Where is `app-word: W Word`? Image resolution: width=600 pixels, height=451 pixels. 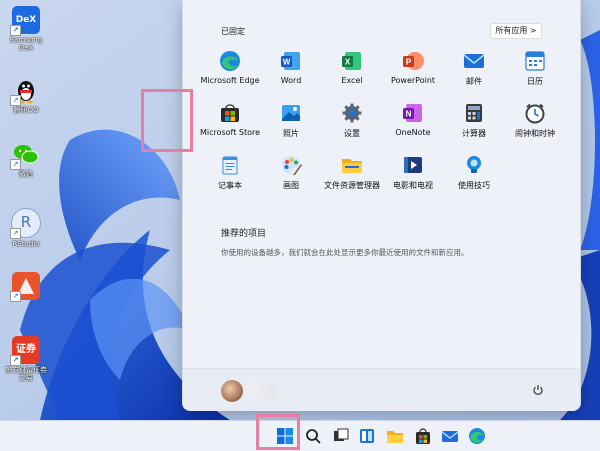
app-word: W Word is located at coordinates (291, 67).